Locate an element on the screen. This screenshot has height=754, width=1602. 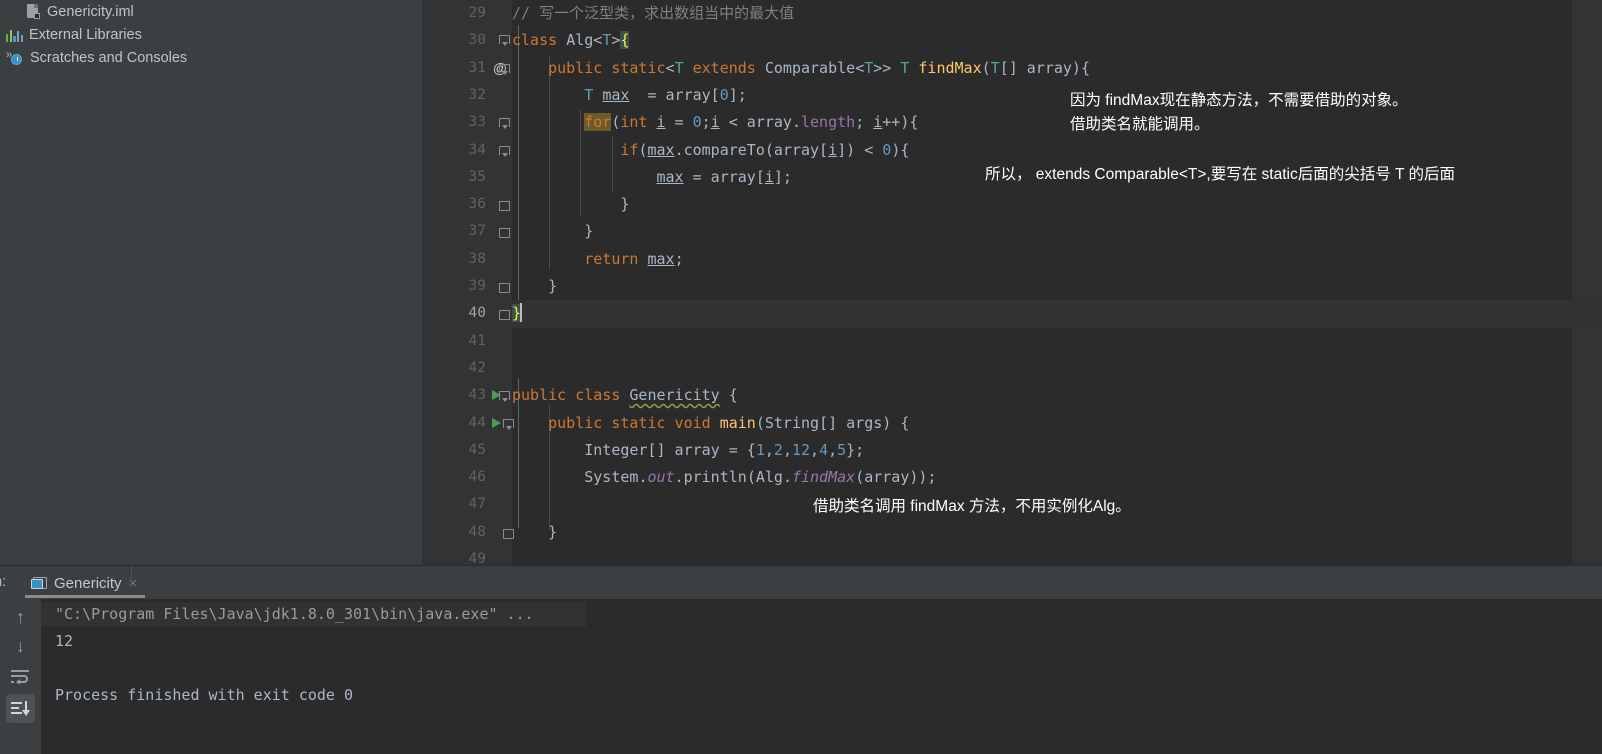
line-content: Integer[] array = {1,2,12,4,5}; is located at coordinates (724, 449).